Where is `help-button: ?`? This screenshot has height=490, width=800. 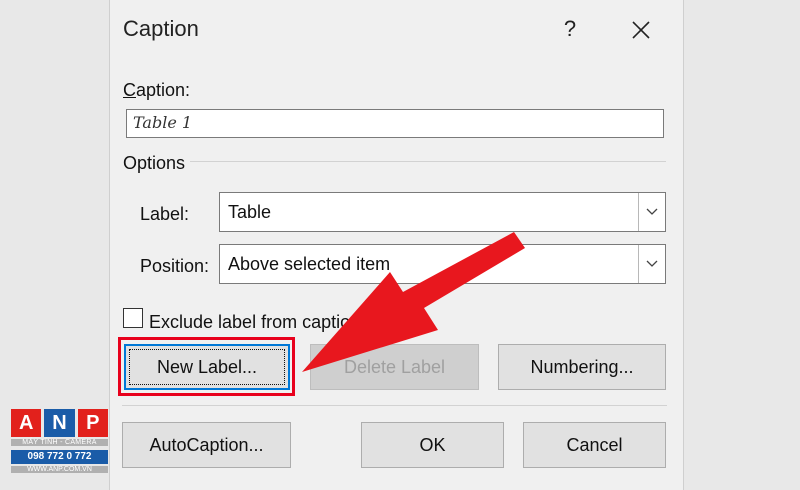 help-button: ? is located at coordinates (570, 31).